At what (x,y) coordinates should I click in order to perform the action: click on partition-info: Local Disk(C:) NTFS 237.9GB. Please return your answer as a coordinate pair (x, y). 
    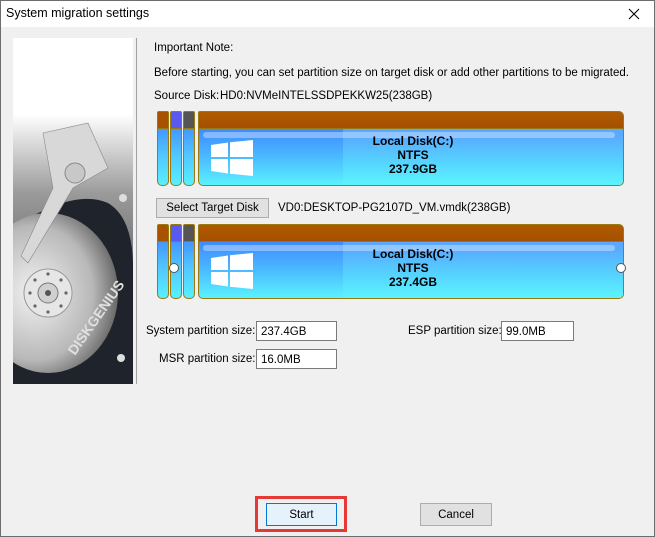
    Looking at the image, I should click on (413, 155).